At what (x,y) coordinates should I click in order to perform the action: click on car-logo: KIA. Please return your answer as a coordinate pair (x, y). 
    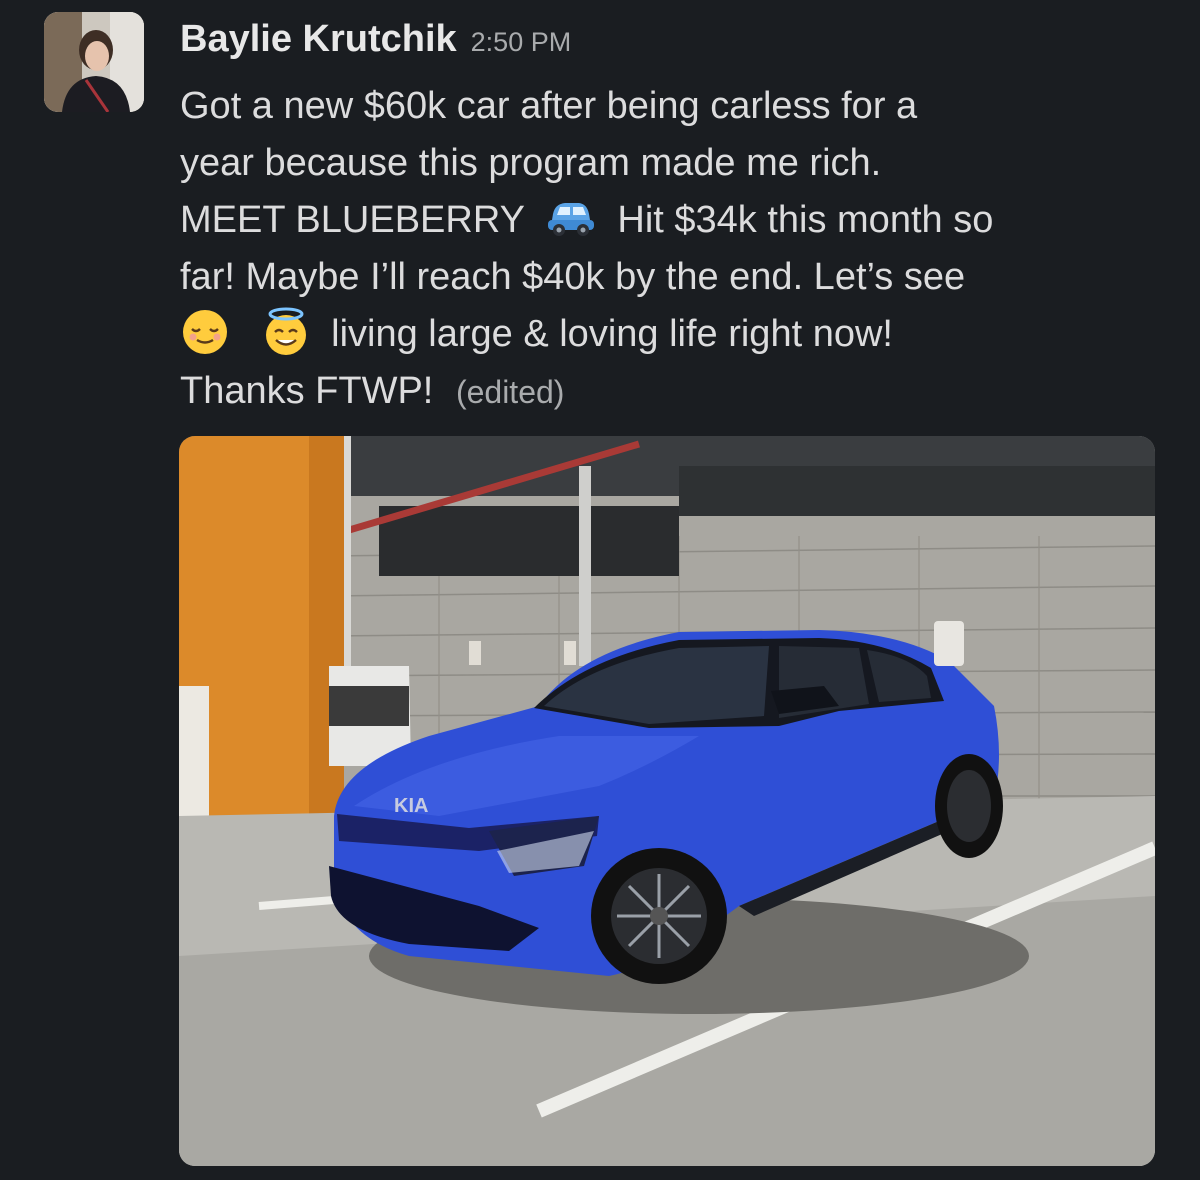
    Looking at the image, I should click on (411, 806).